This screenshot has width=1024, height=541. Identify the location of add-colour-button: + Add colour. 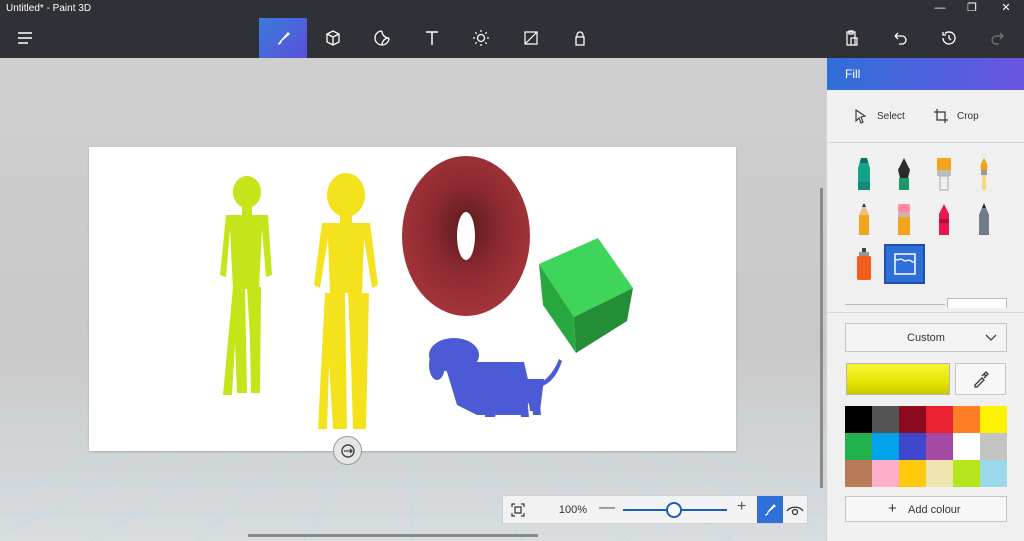
(926, 509).